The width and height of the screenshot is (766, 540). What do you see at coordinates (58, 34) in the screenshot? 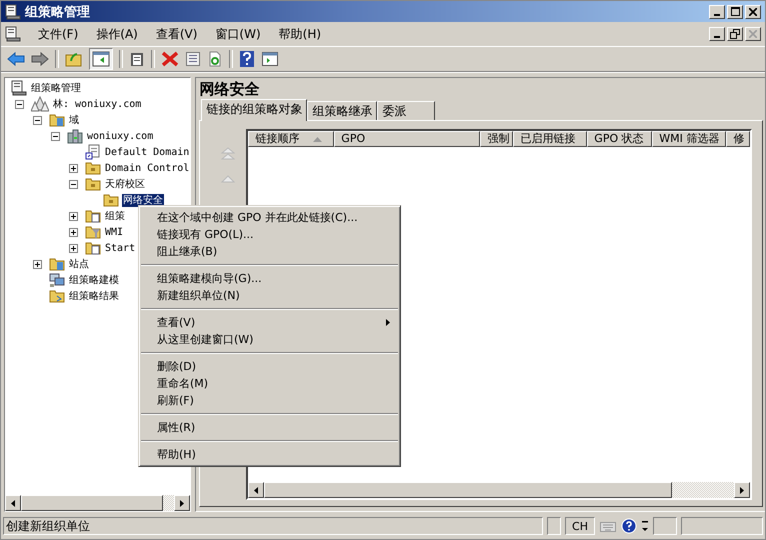
I see `menu-item: 文件(F)` at bounding box center [58, 34].